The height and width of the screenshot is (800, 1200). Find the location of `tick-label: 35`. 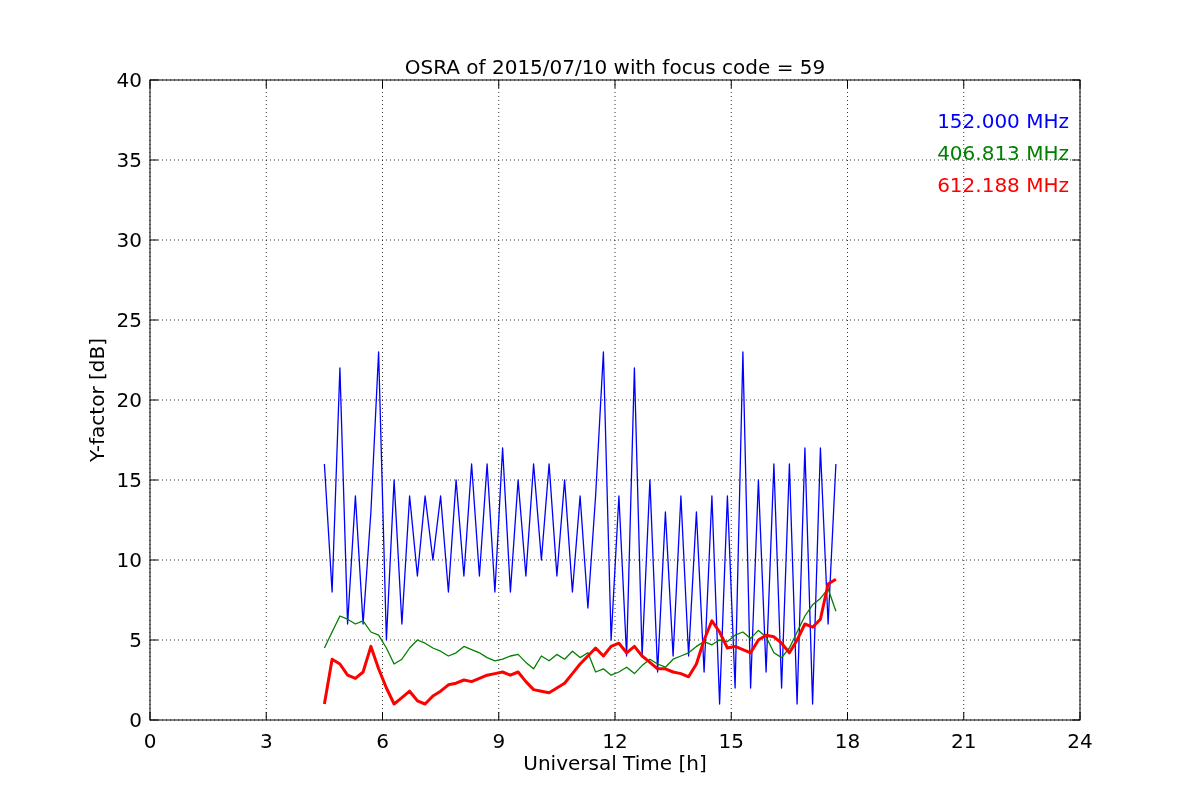

tick-label: 35 is located at coordinates (129, 160).